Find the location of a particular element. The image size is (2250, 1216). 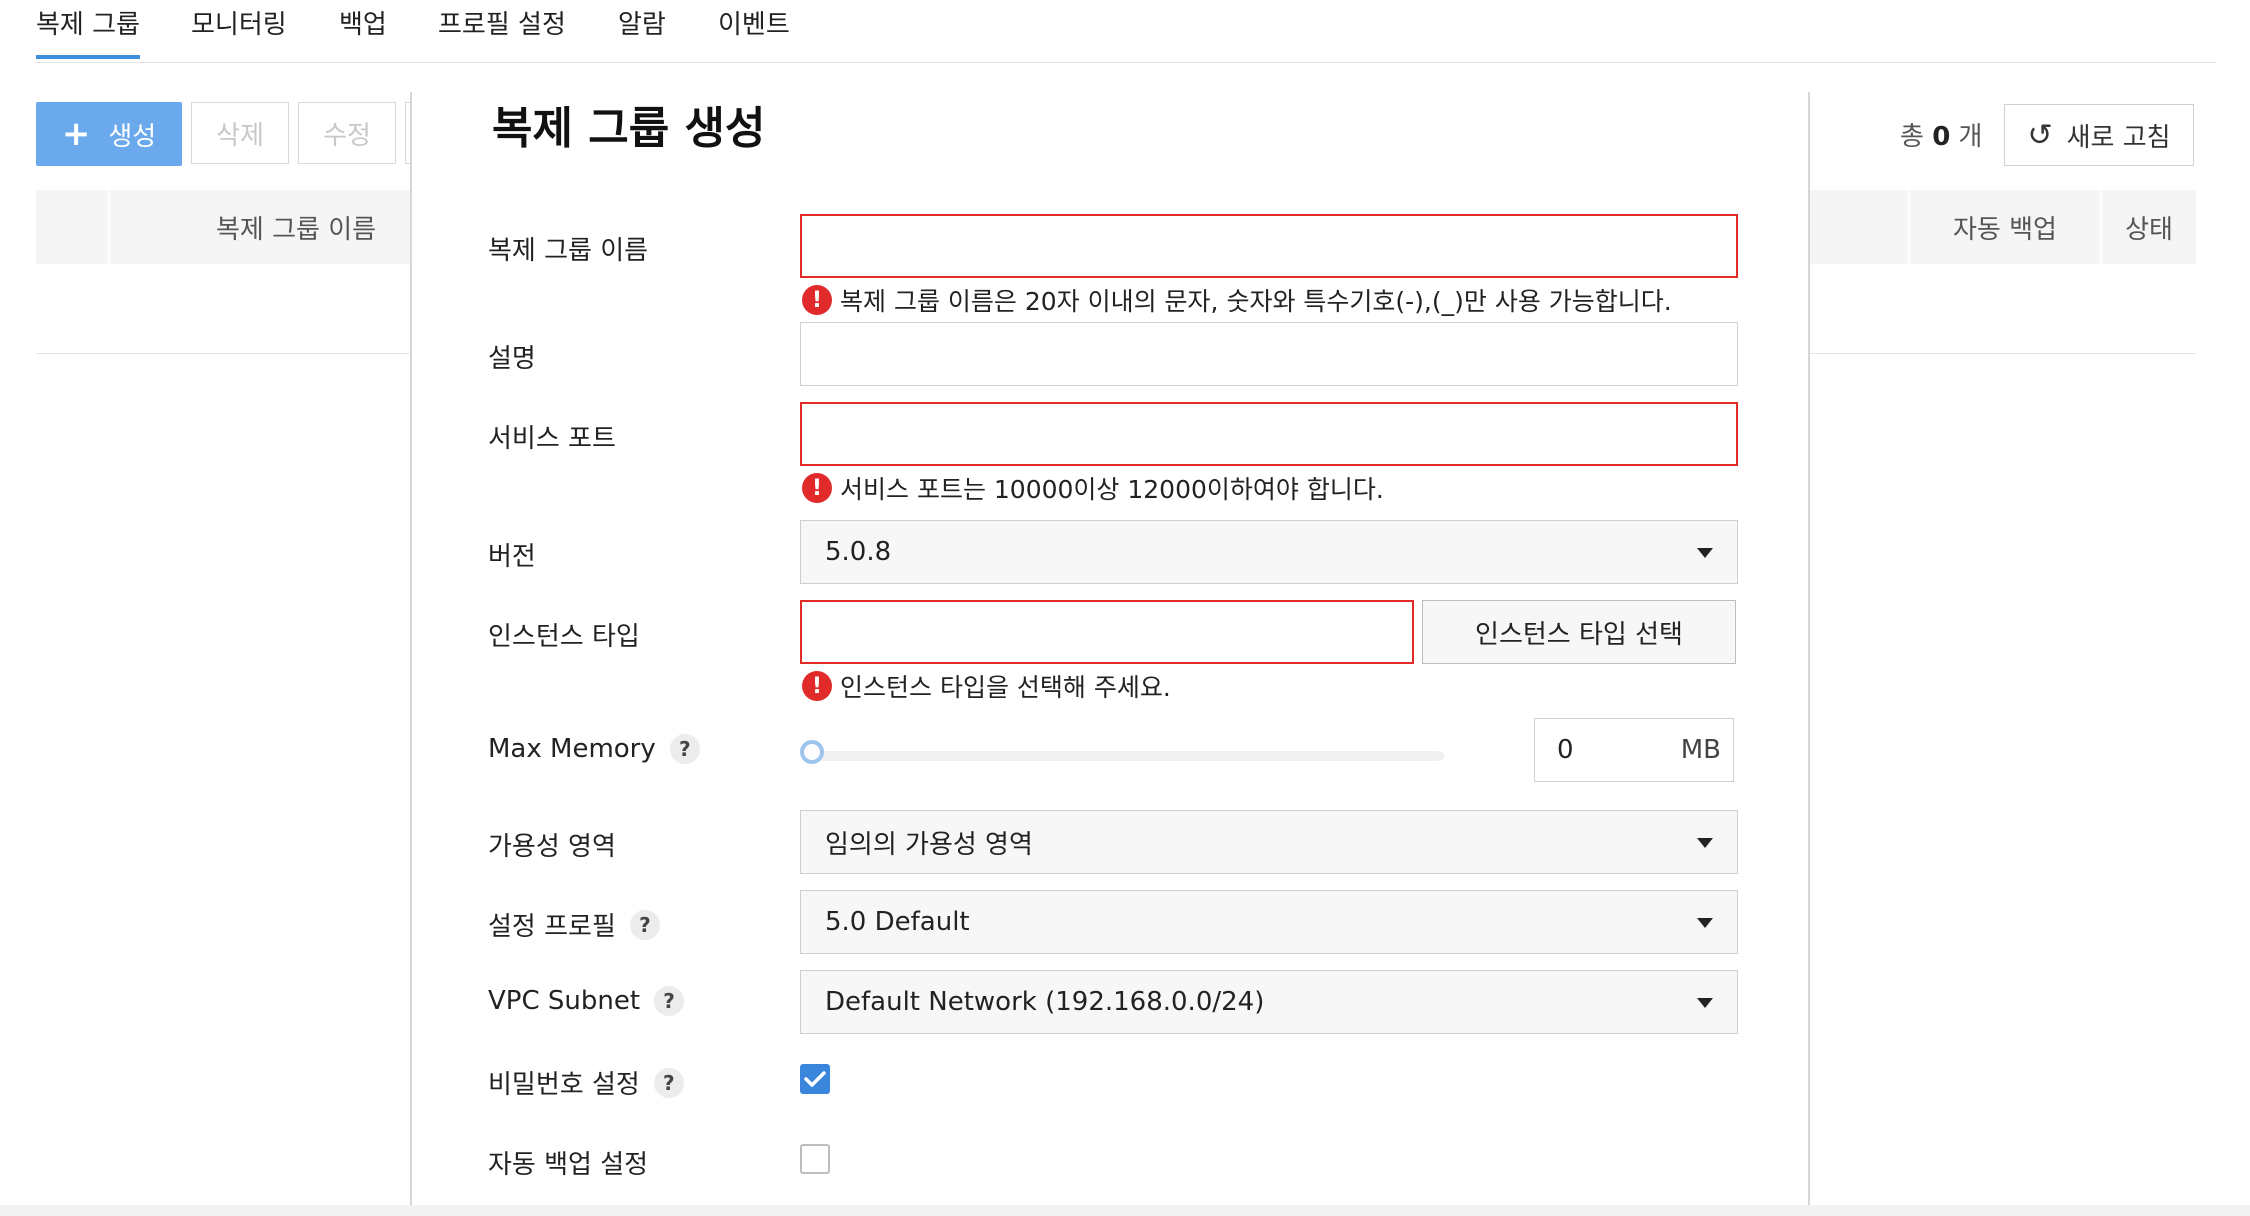

vpc-subnet-select: Default Network (192.168.0.0/24) is located at coordinates (1269, 1002).